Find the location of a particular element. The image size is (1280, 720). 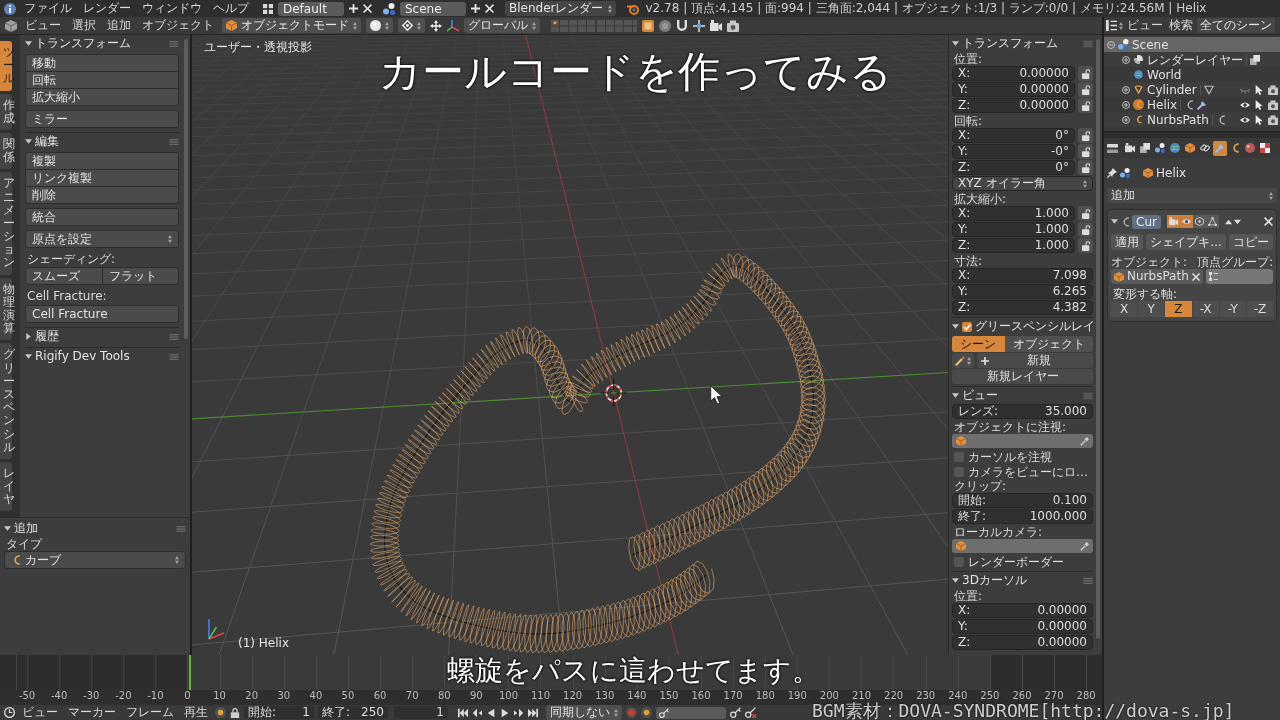

pencil-dropdown is located at coordinates (963, 360).